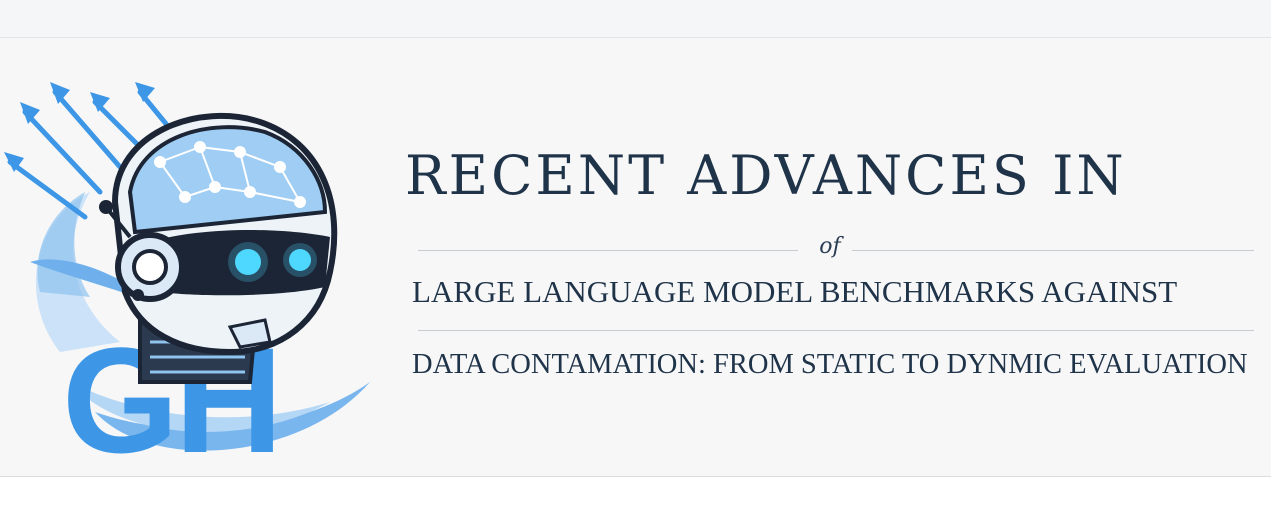  What do you see at coordinates (836, 330) in the screenshot?
I see `divider-lower` at bounding box center [836, 330].